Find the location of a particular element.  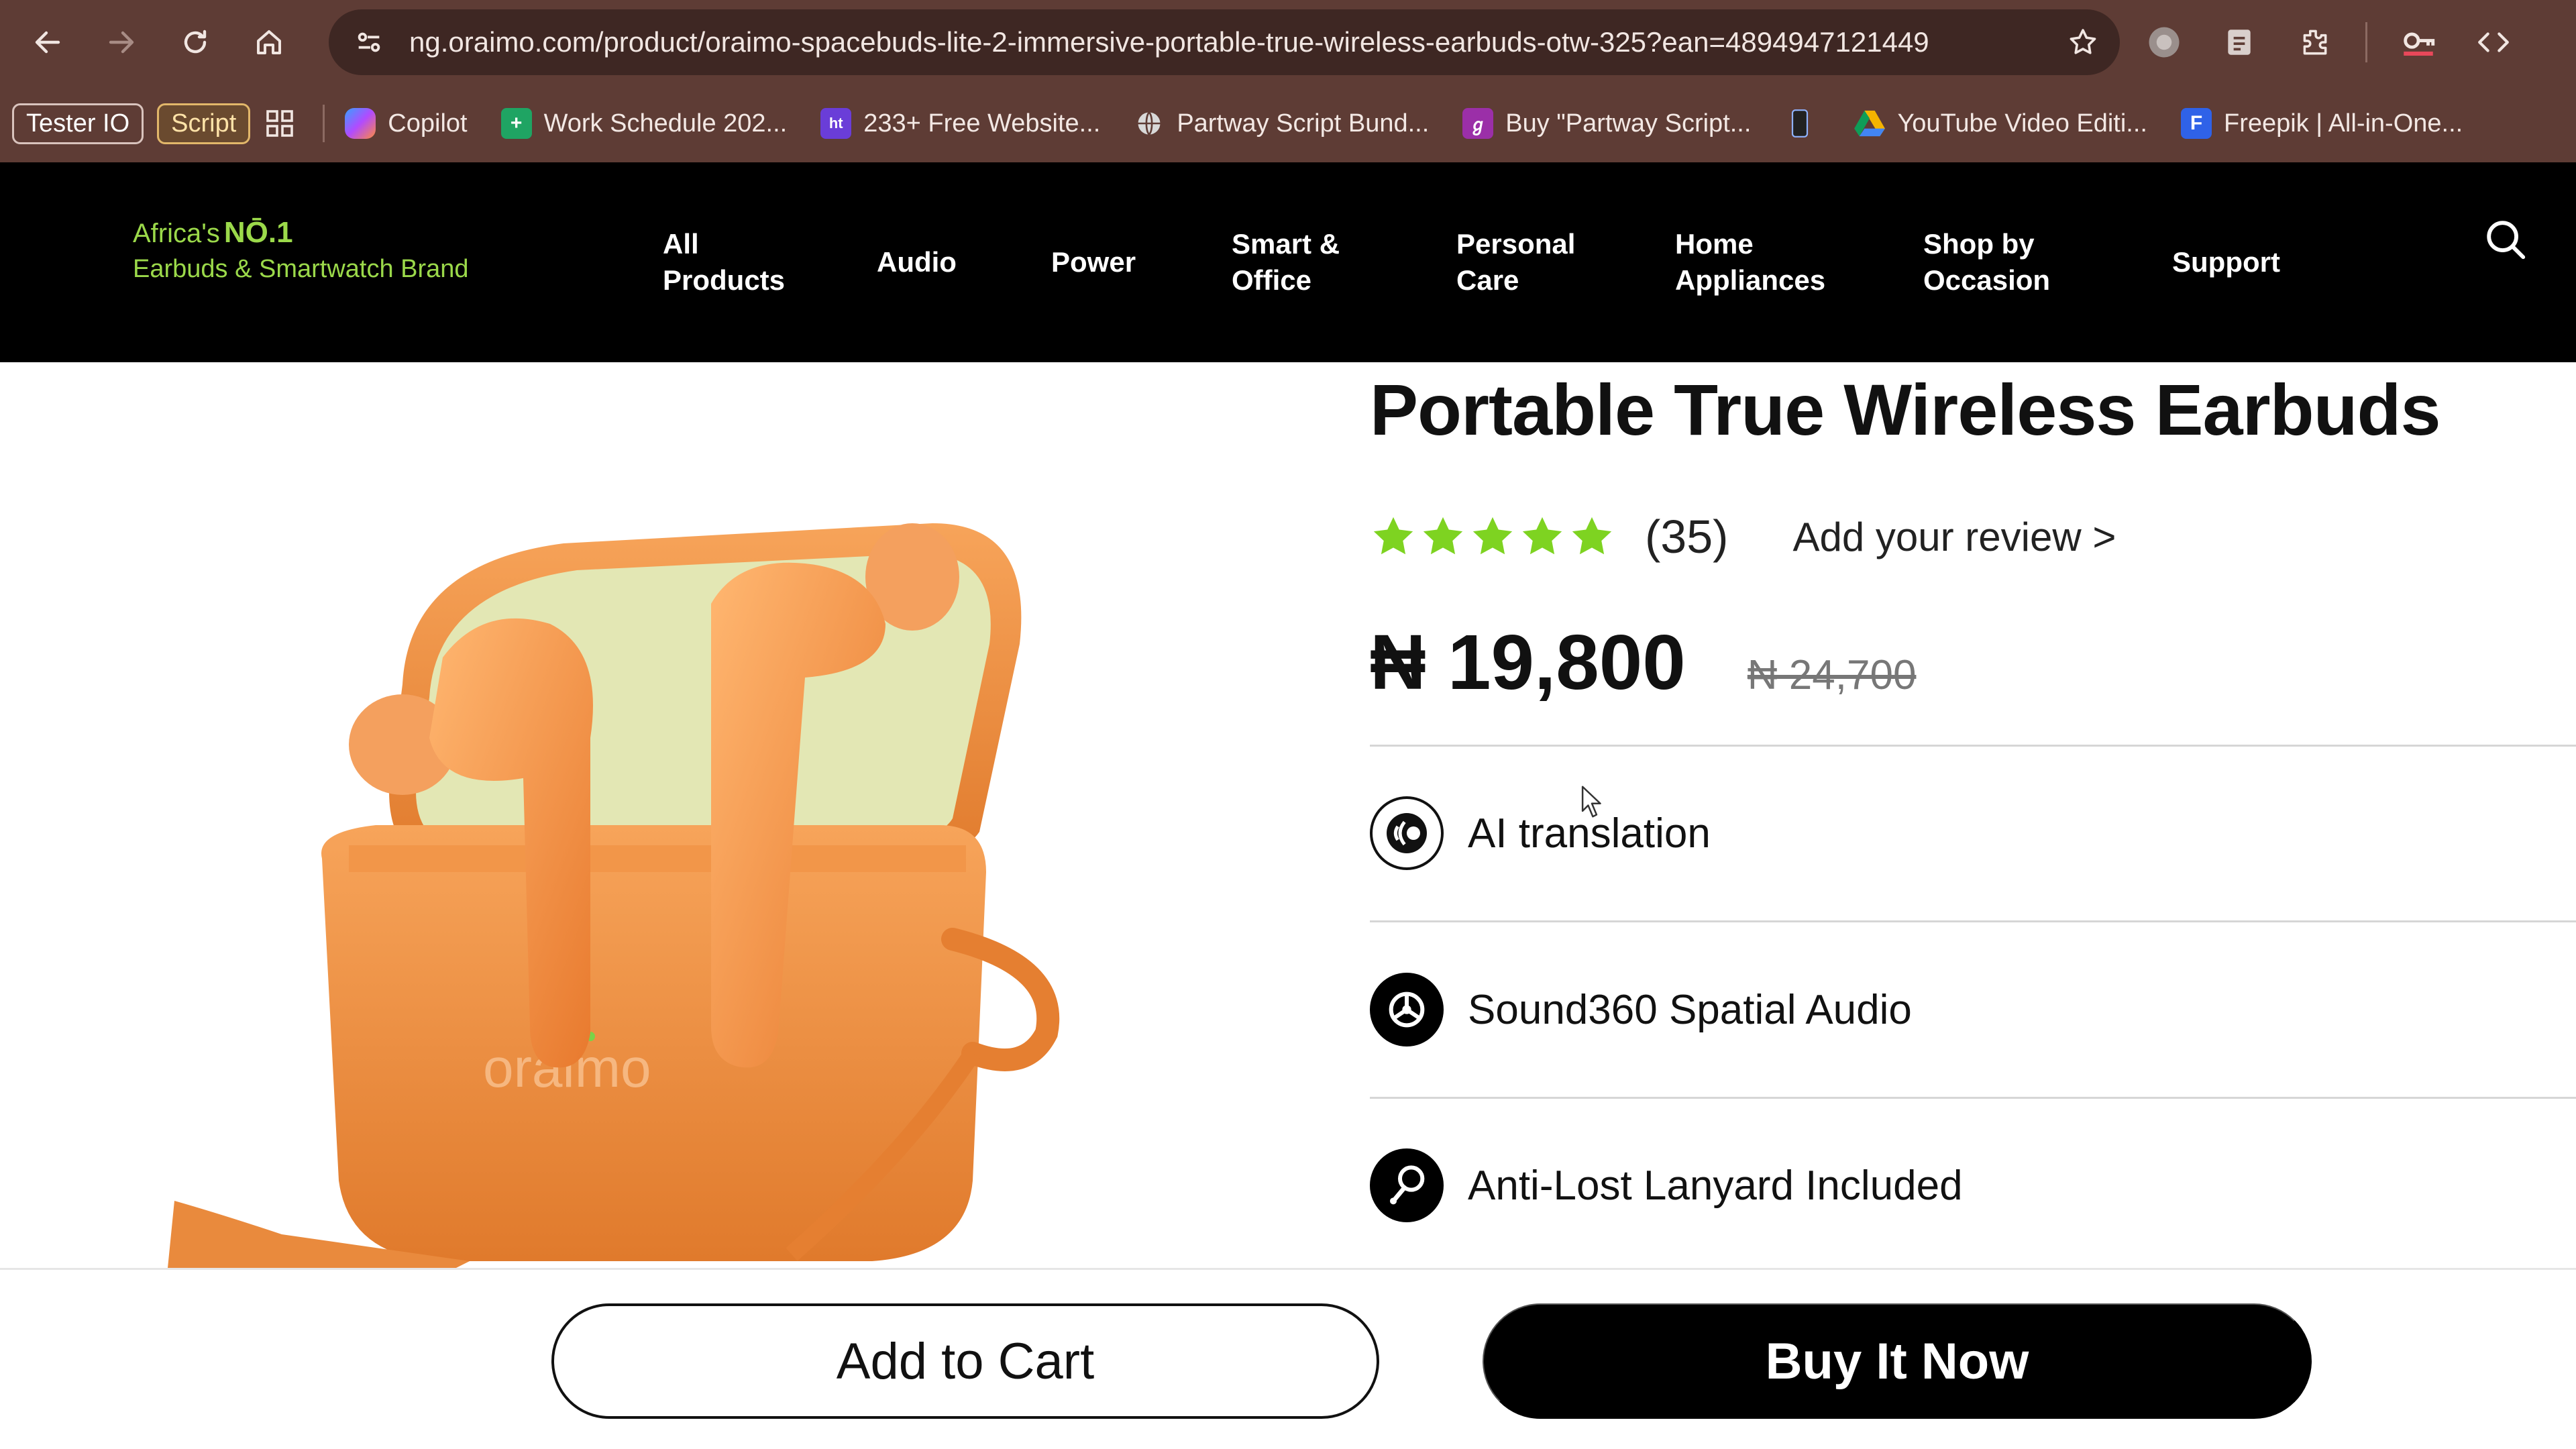

home-button is located at coordinates (269, 42).